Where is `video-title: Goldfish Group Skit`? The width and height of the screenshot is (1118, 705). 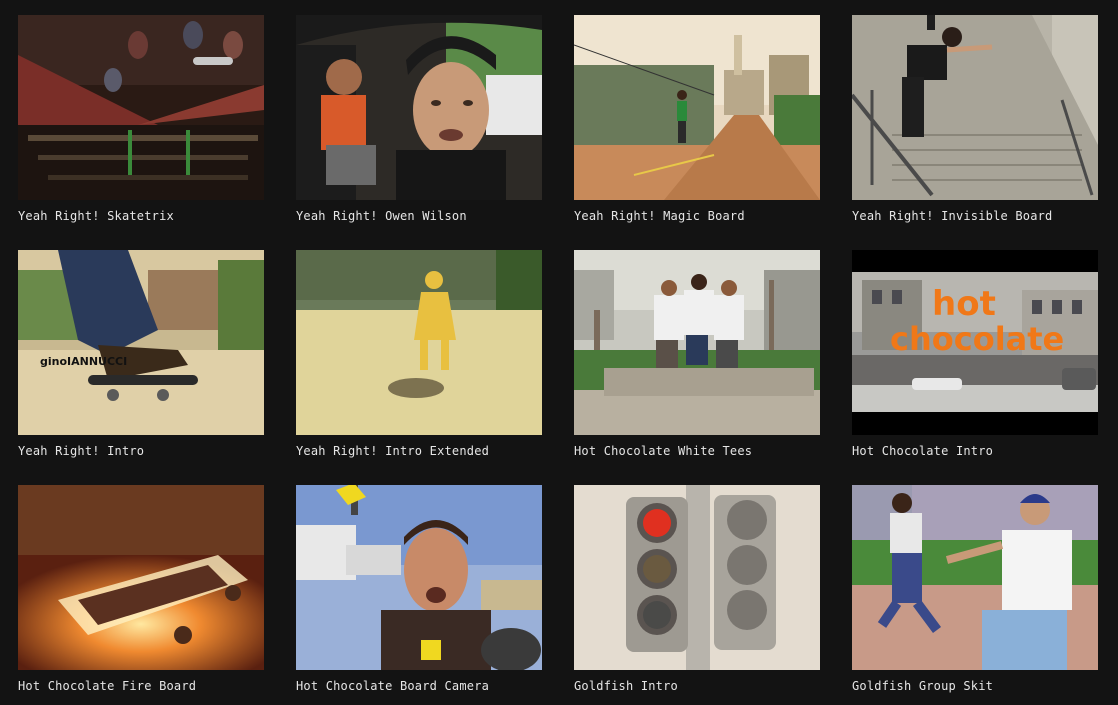
video-title: Goldfish Group Skit is located at coordinates (975, 686).